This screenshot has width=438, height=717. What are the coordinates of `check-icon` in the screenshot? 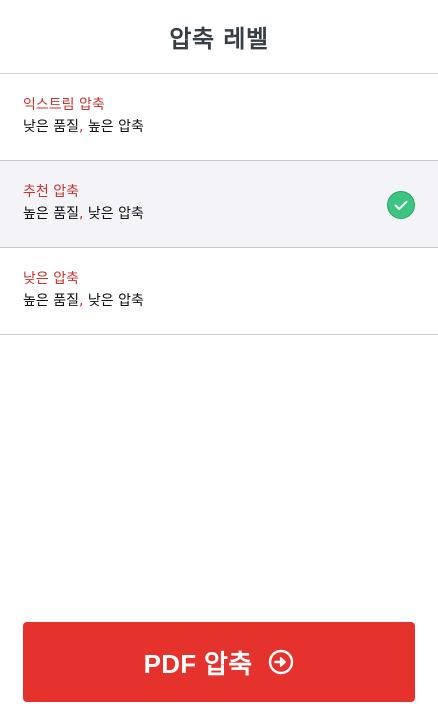 It's located at (401, 205).